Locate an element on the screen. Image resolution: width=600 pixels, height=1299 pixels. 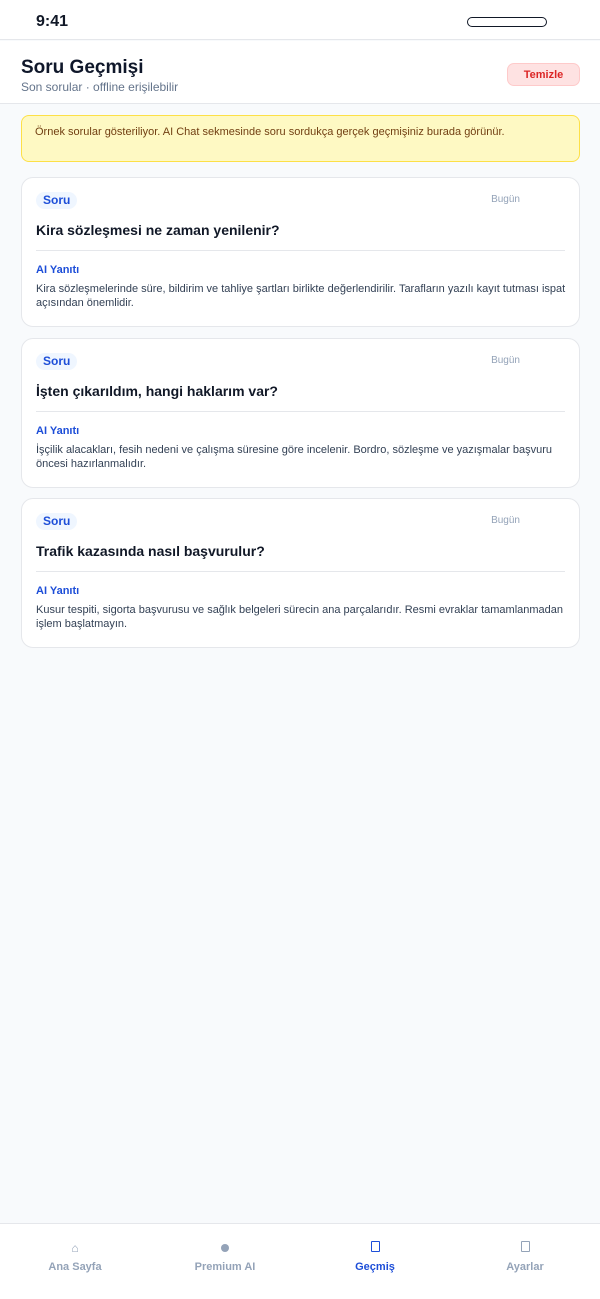
settings-icon is located at coordinates (525, 1248).